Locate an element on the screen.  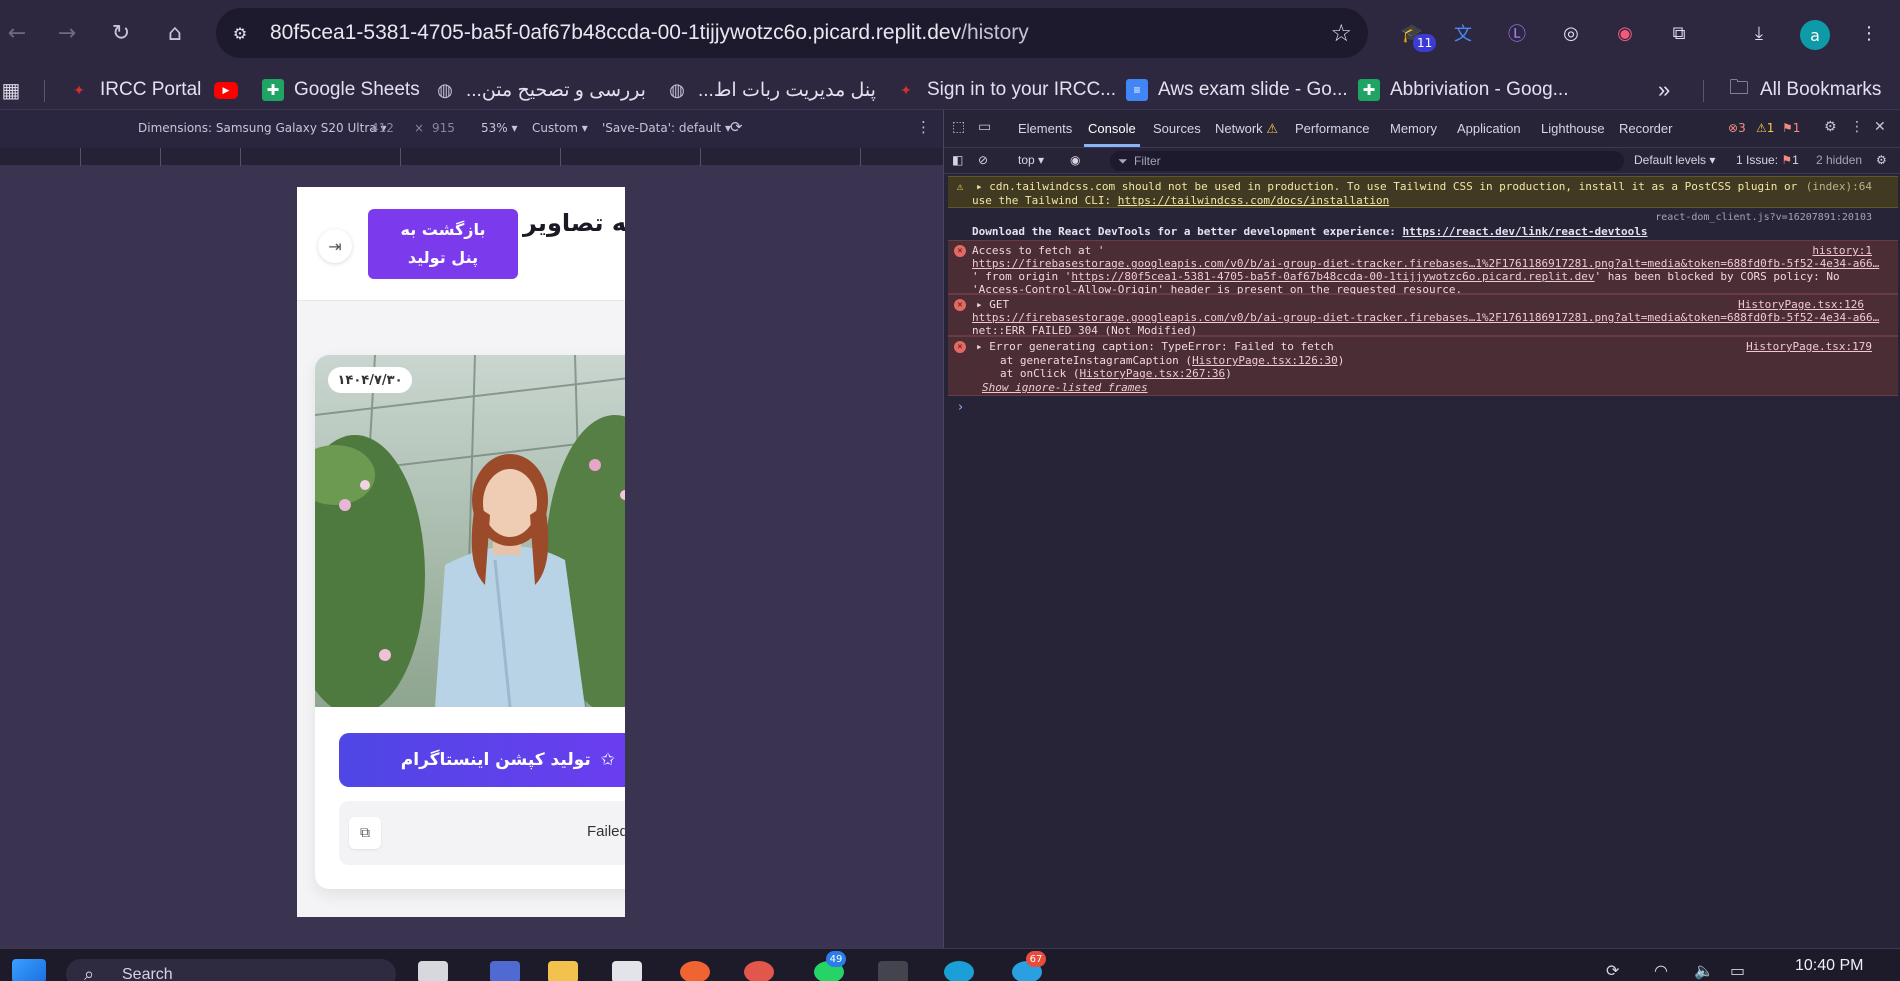
extension-speed-icon: ◎ is located at coordinates (1571, 33).